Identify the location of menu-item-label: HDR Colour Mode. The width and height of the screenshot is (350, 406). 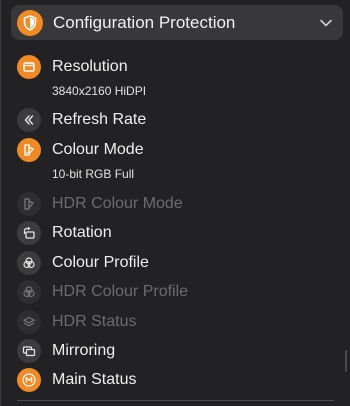
(117, 203).